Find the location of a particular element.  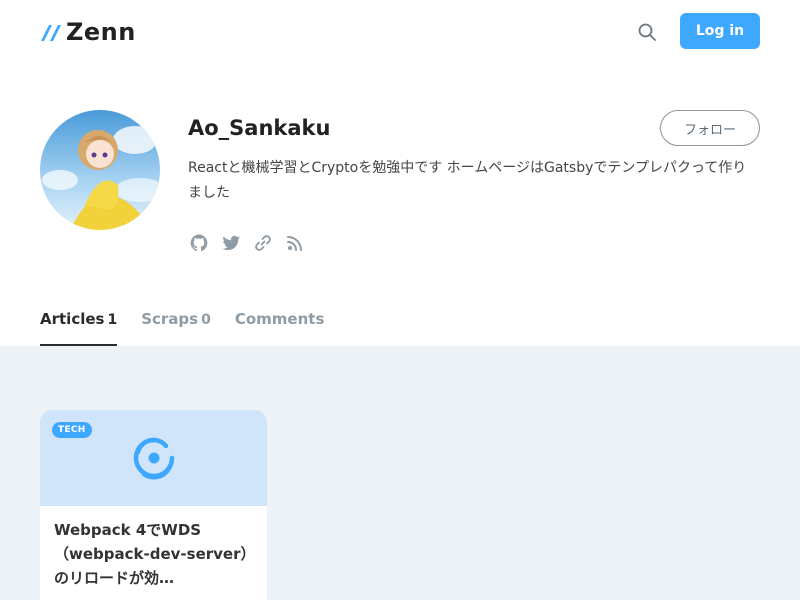

tech-badge: TECH is located at coordinates (72, 430).